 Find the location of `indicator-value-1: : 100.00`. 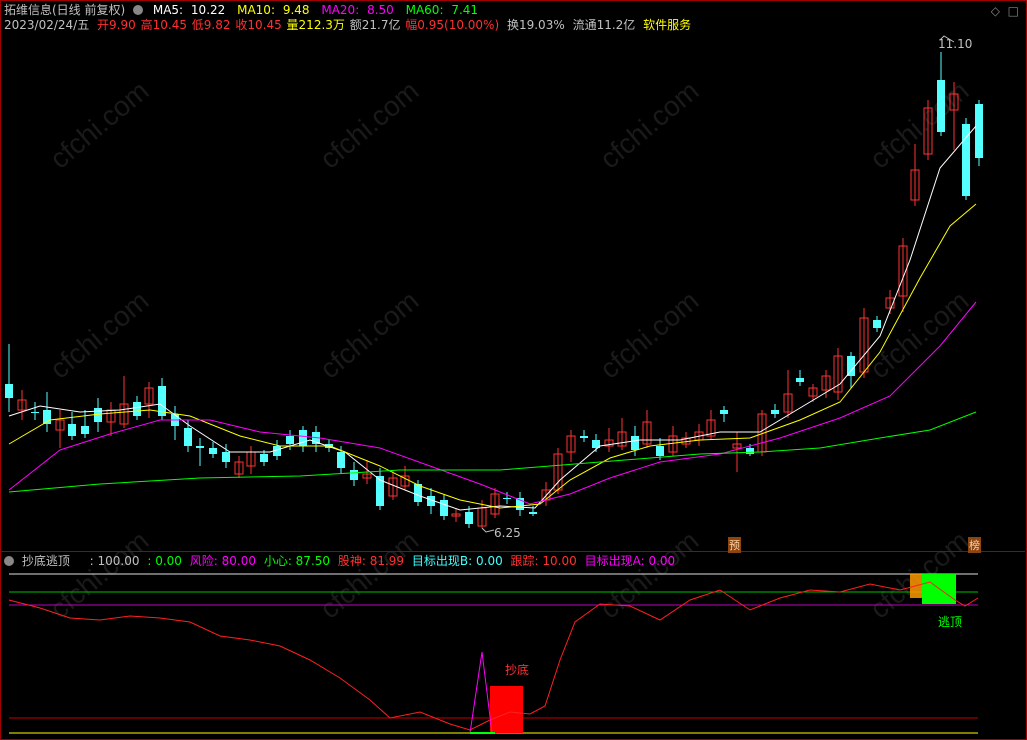

indicator-value-1: : 100.00 is located at coordinates (114, 561).